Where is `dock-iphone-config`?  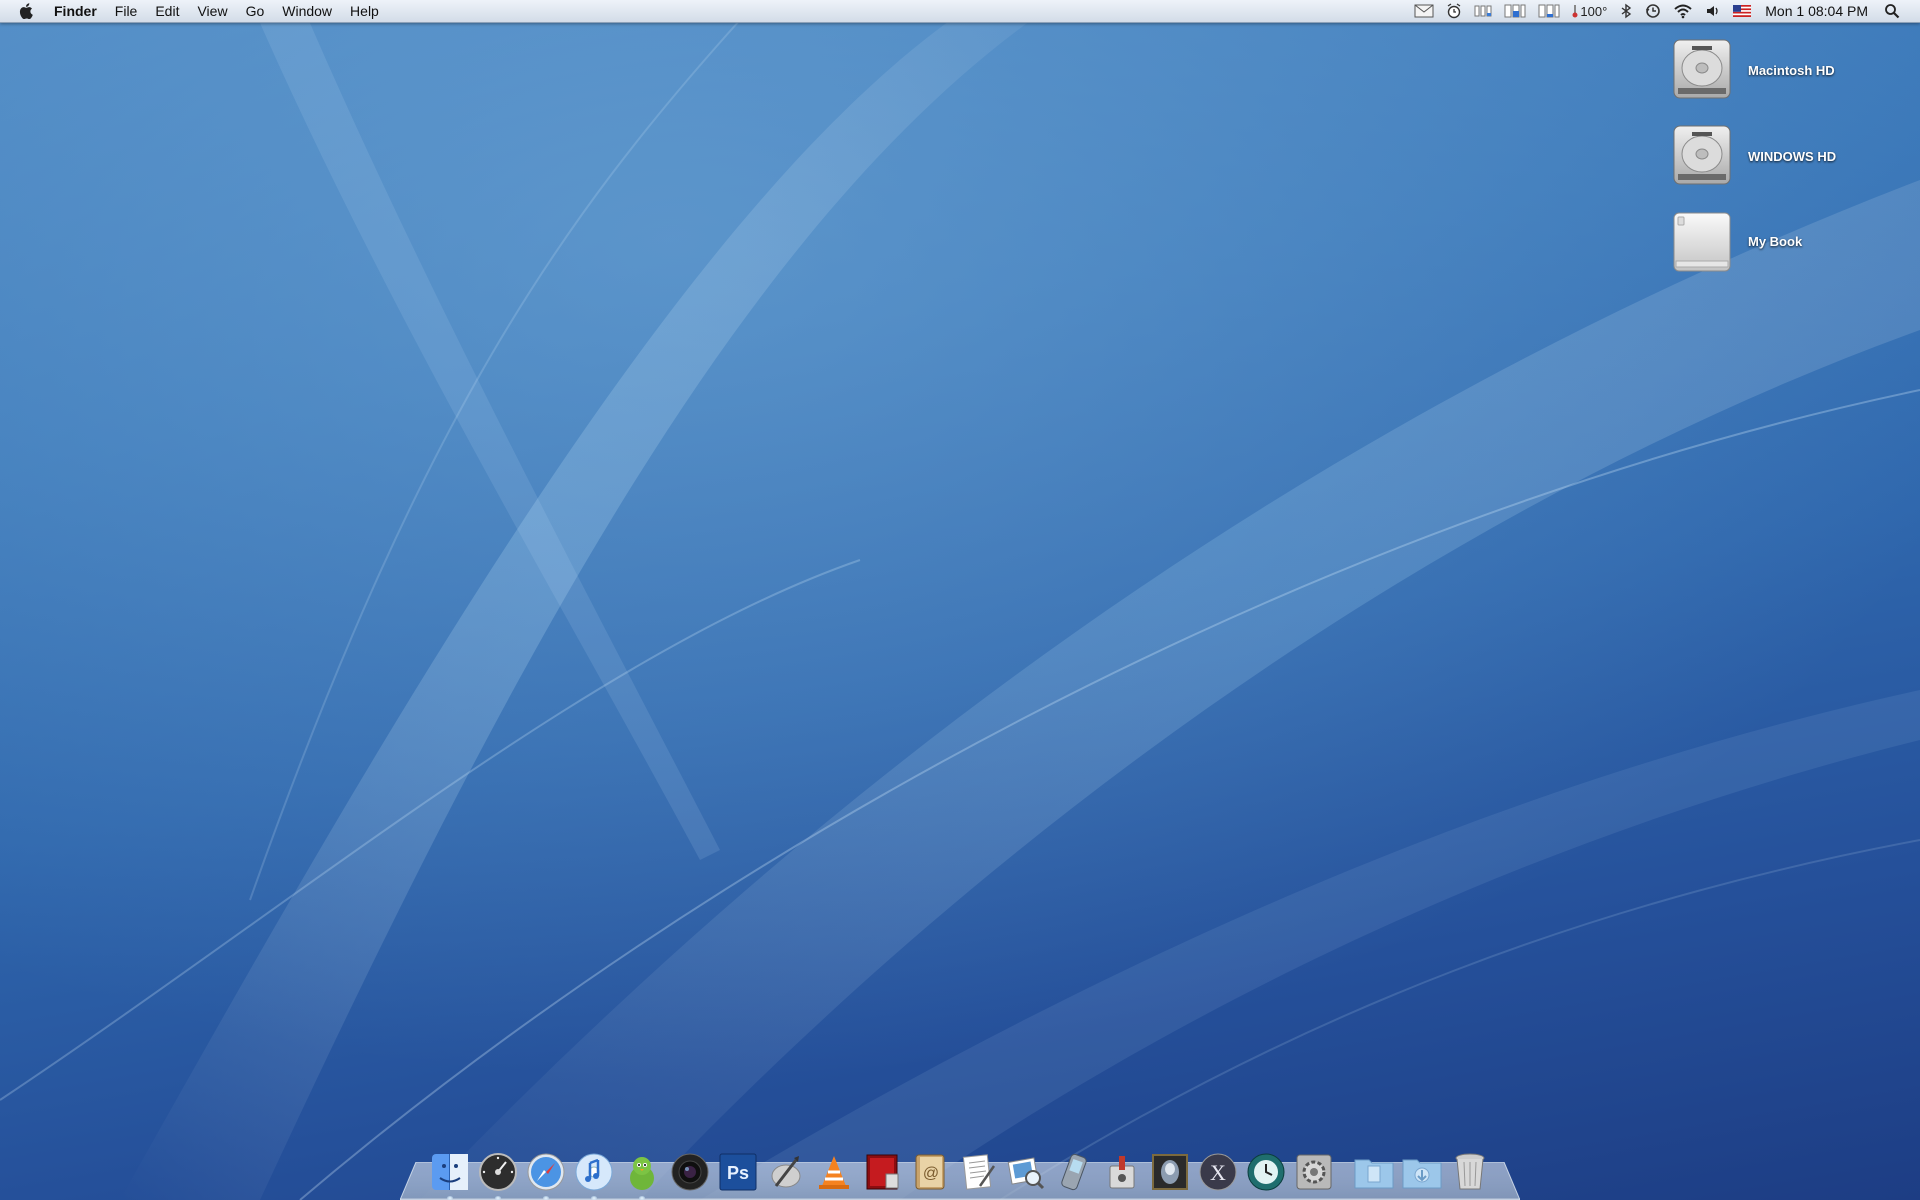 dock-iphone-config is located at coordinates (1074, 1174).